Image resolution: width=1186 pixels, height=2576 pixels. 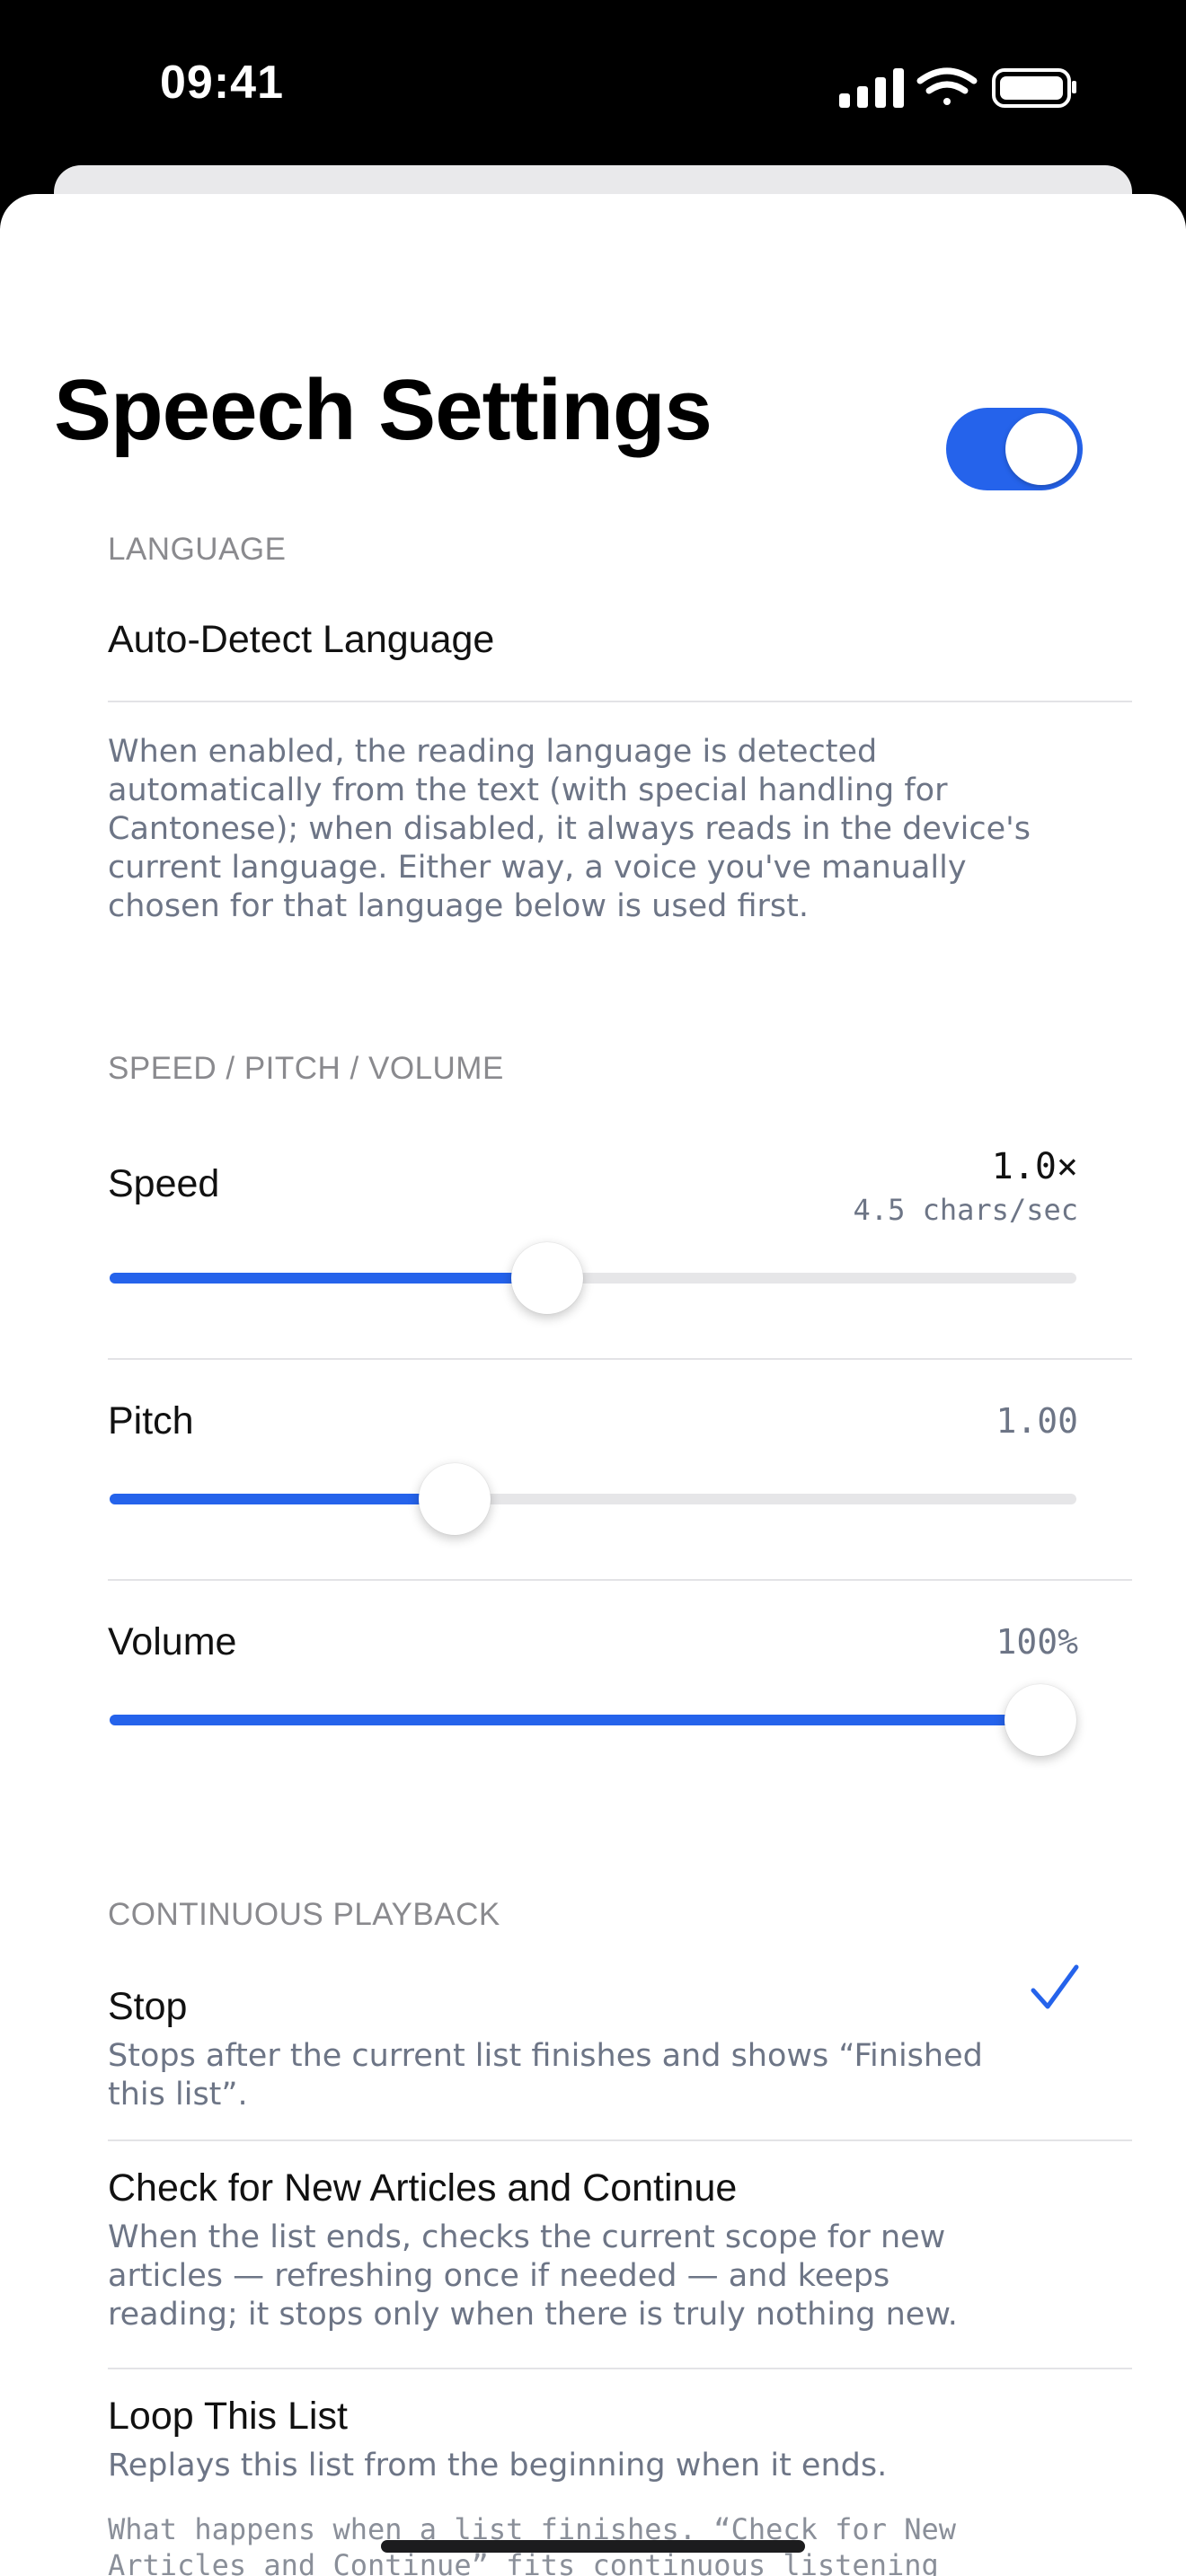 What do you see at coordinates (306, 1068) in the screenshot?
I see `section-header-speed-pitch-volume: SPEED / PITCH / VOLUME` at bounding box center [306, 1068].